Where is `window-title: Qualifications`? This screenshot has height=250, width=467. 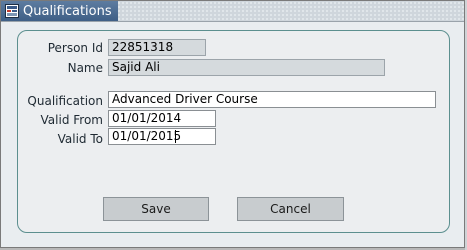
window-title: Qualifications is located at coordinates (67, 11).